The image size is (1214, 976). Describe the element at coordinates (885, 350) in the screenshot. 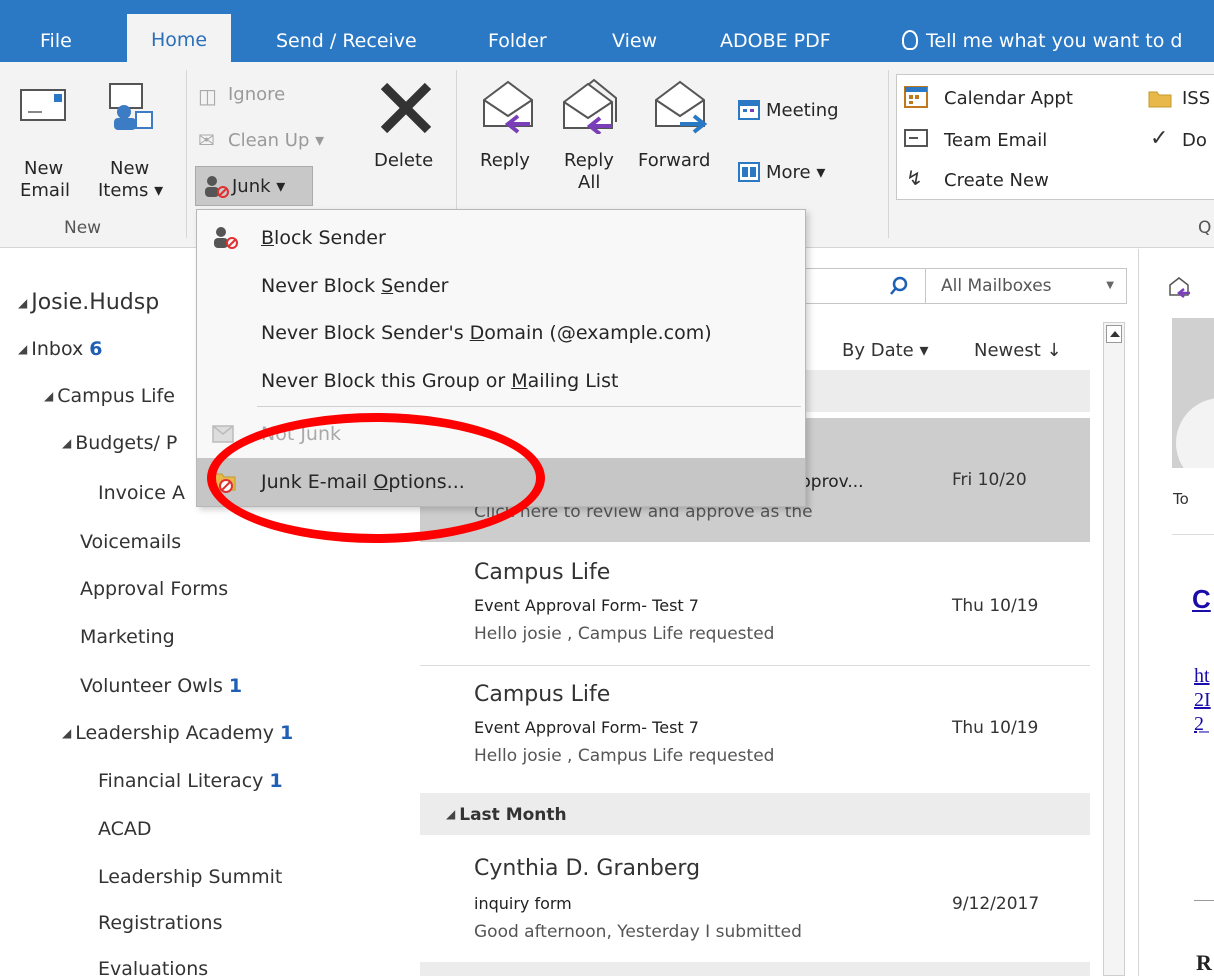

I see `sort-by-date: By Date ▾` at that location.